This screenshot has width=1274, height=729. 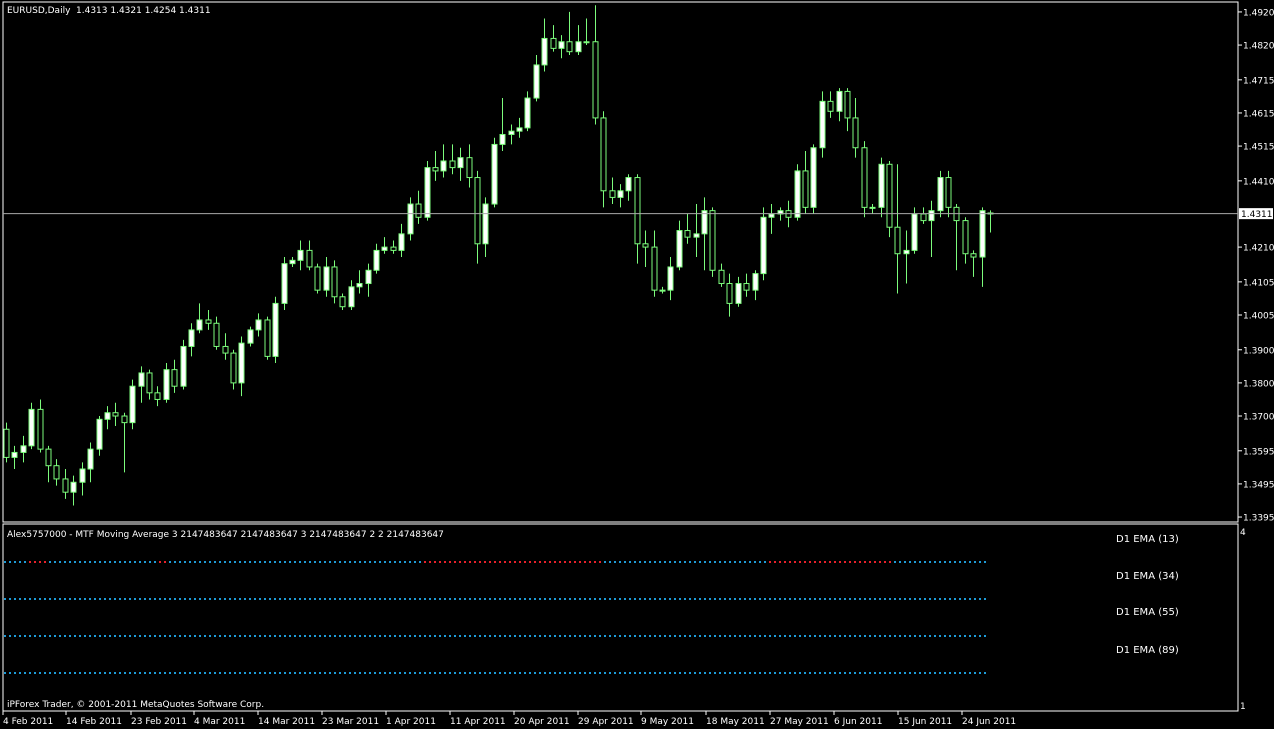 What do you see at coordinates (1258, 485) in the screenshot?
I see `y-tick-label: 1.3495` at bounding box center [1258, 485].